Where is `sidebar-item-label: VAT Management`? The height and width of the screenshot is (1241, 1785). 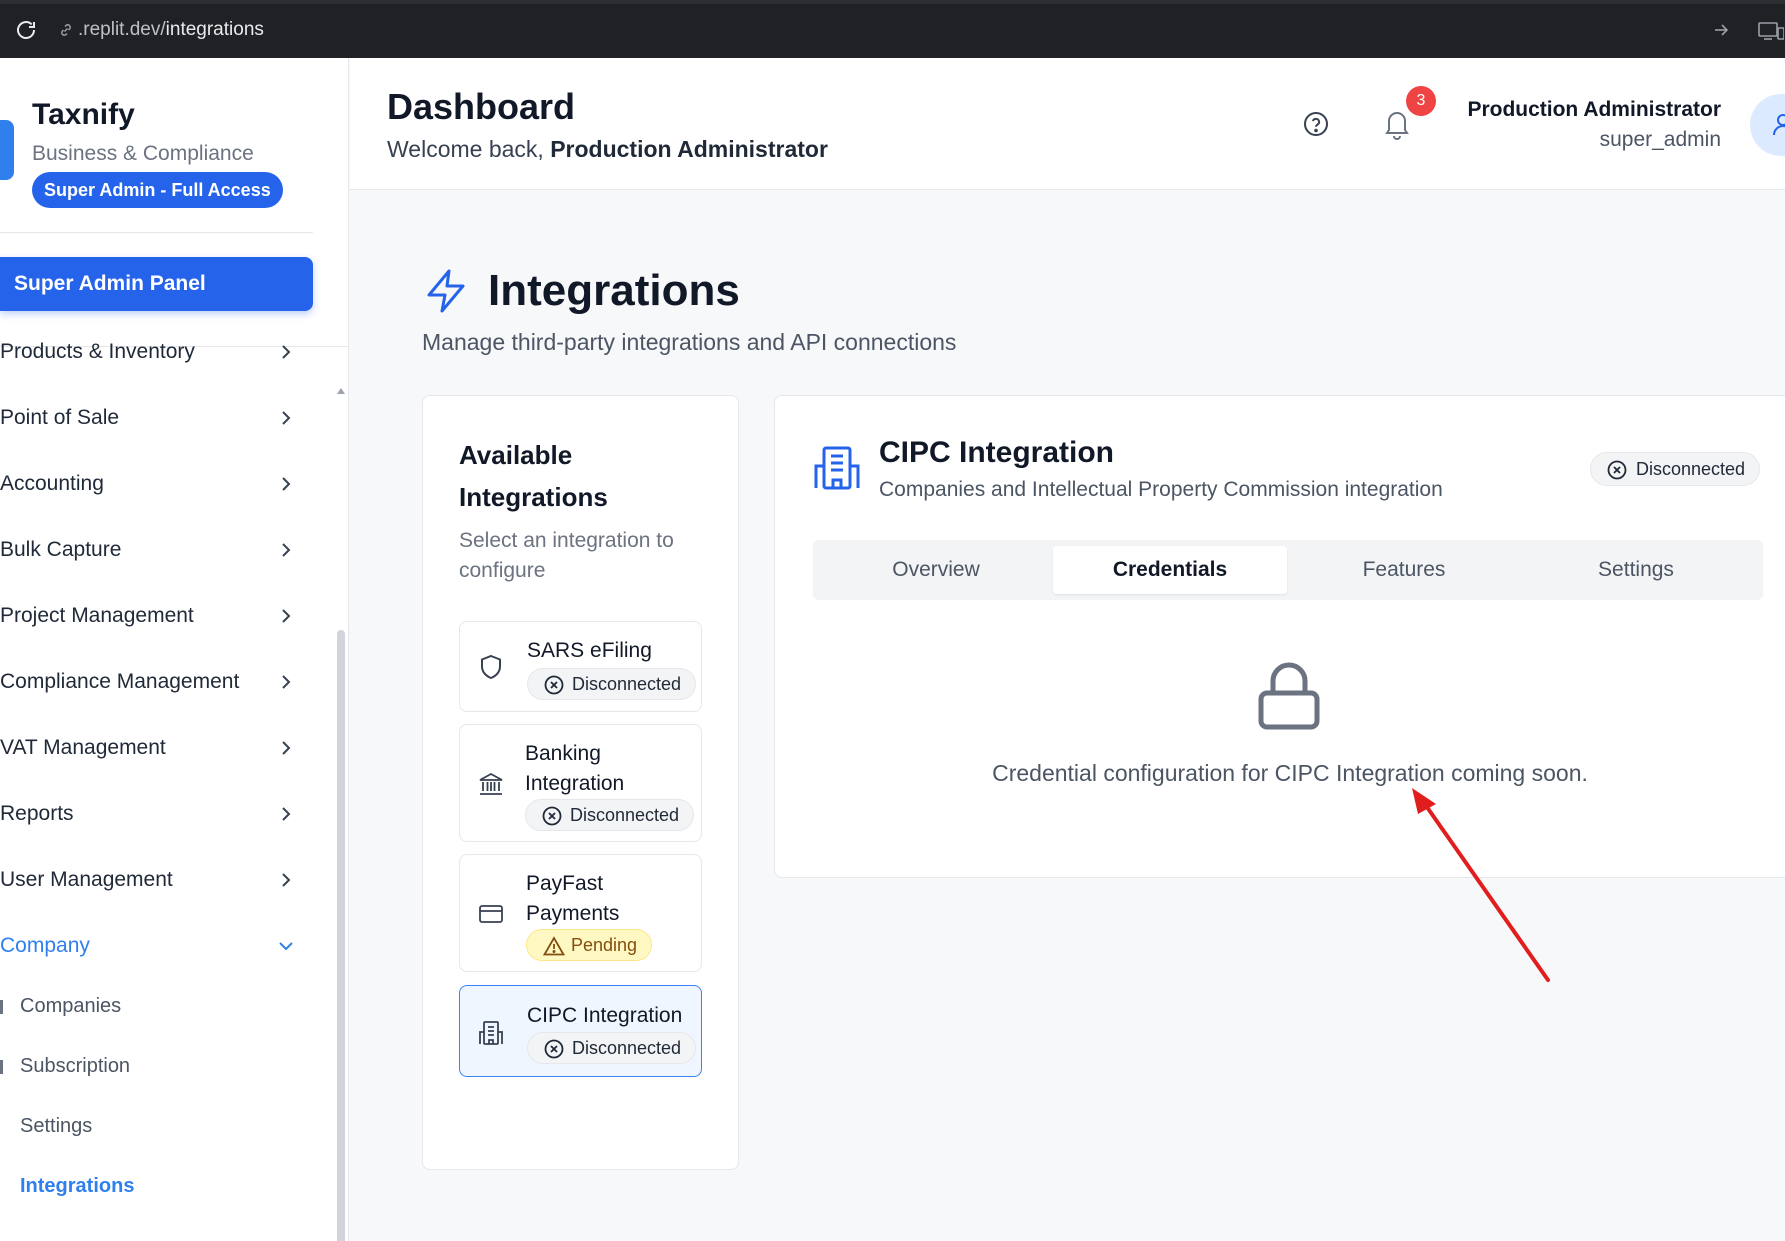
sidebar-item-label: VAT Management is located at coordinates (83, 747).